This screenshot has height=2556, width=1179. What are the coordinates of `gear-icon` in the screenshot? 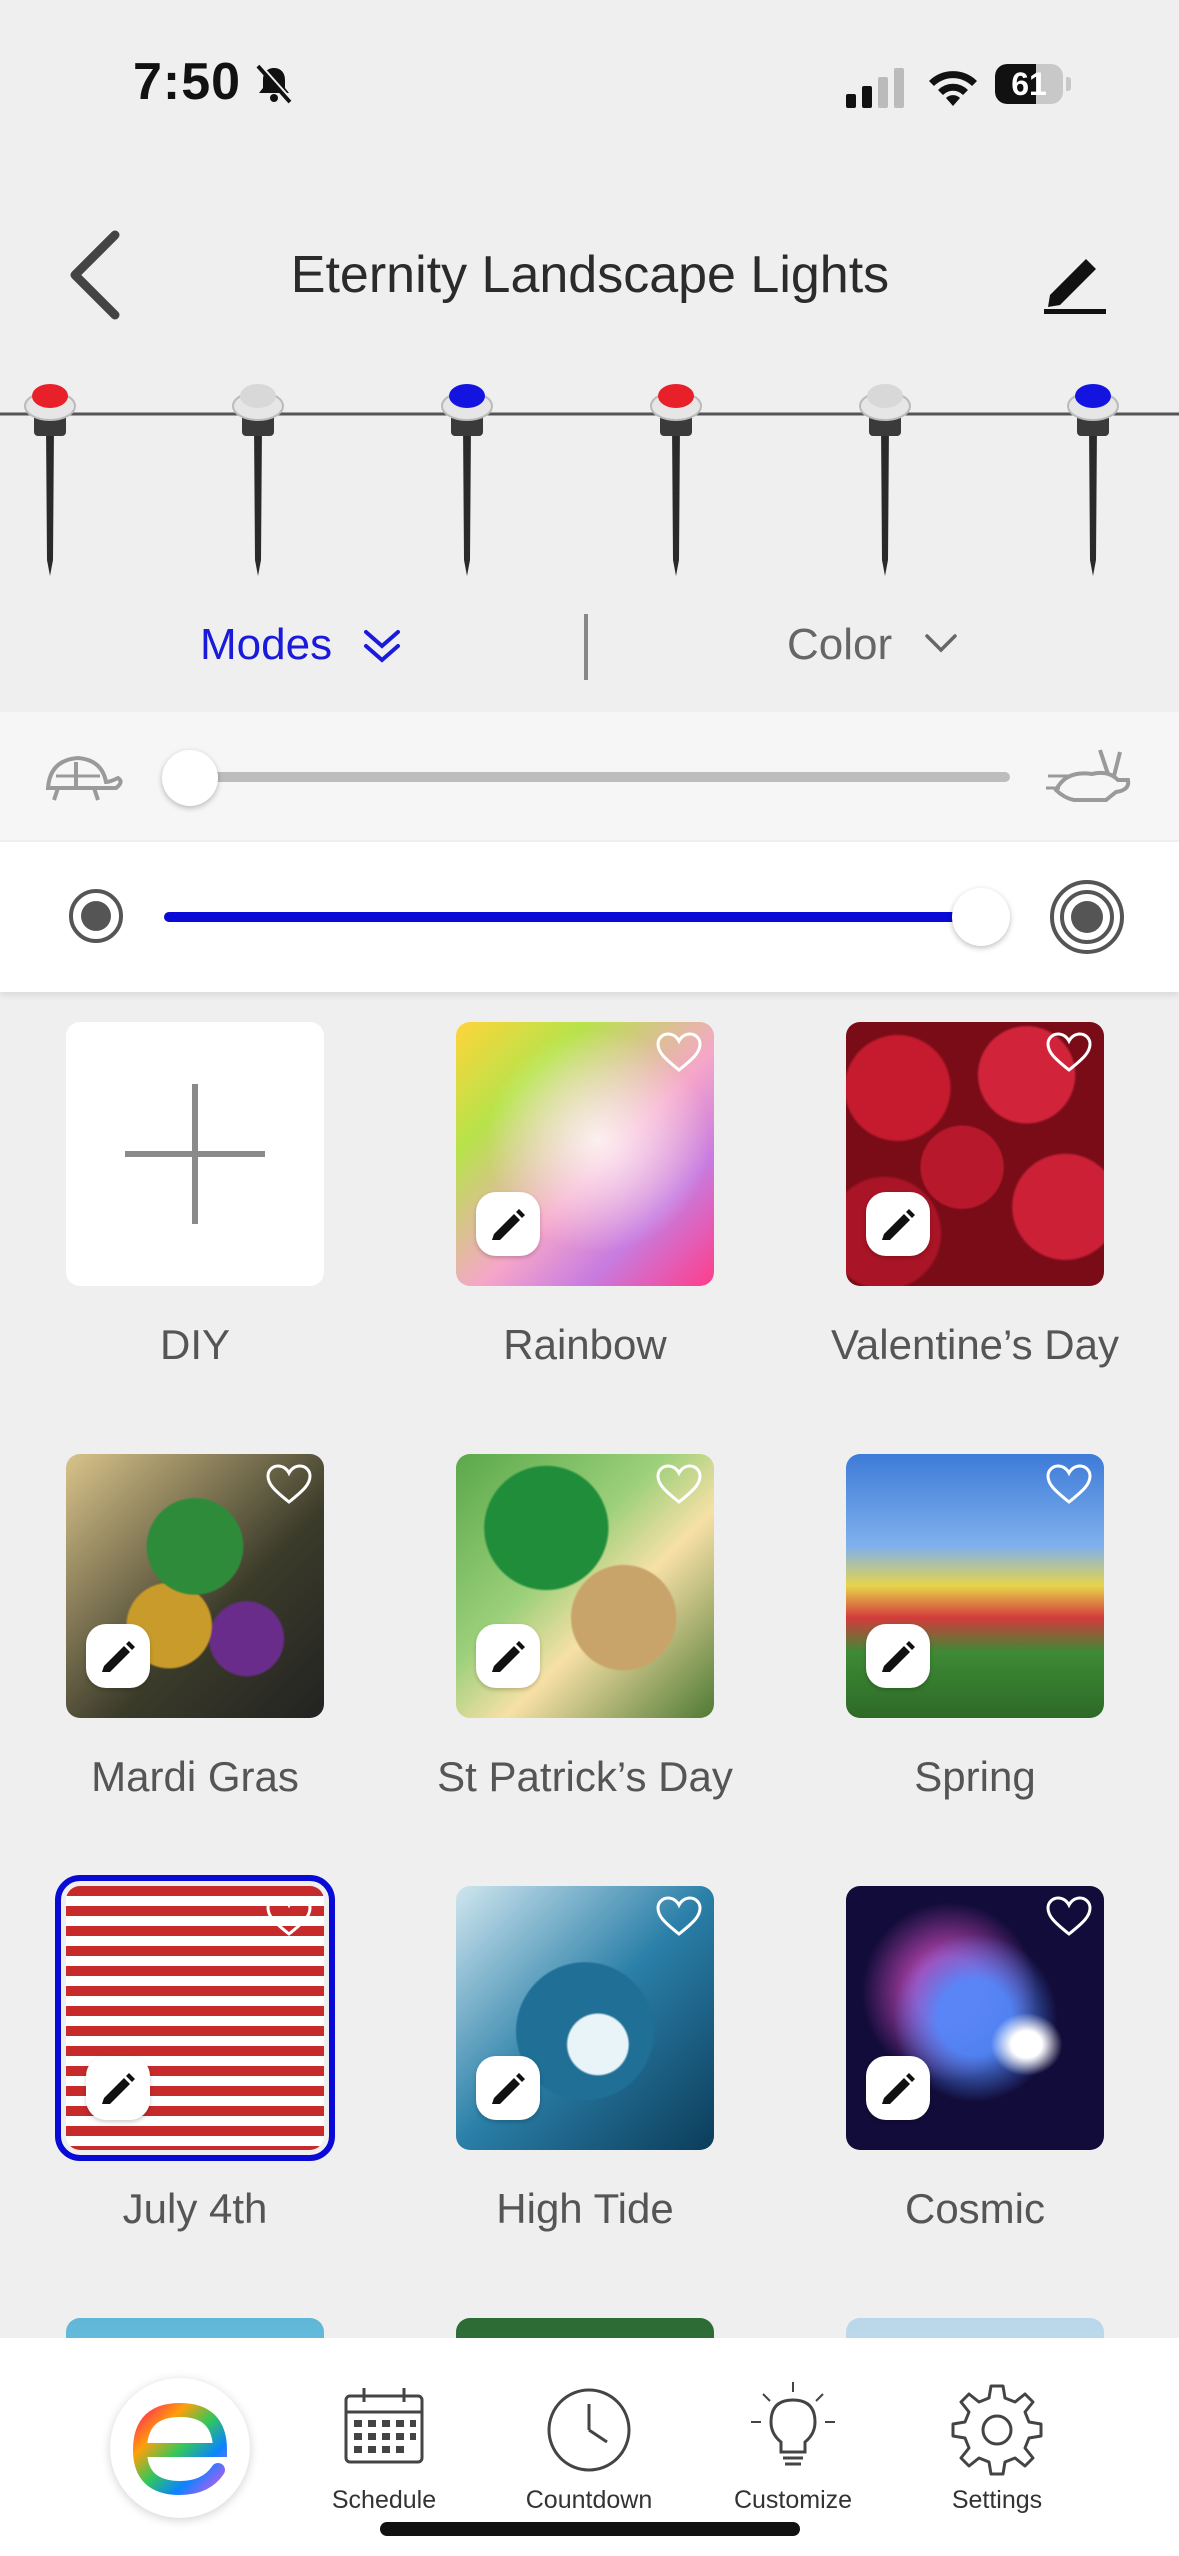 It's located at (997, 2430).